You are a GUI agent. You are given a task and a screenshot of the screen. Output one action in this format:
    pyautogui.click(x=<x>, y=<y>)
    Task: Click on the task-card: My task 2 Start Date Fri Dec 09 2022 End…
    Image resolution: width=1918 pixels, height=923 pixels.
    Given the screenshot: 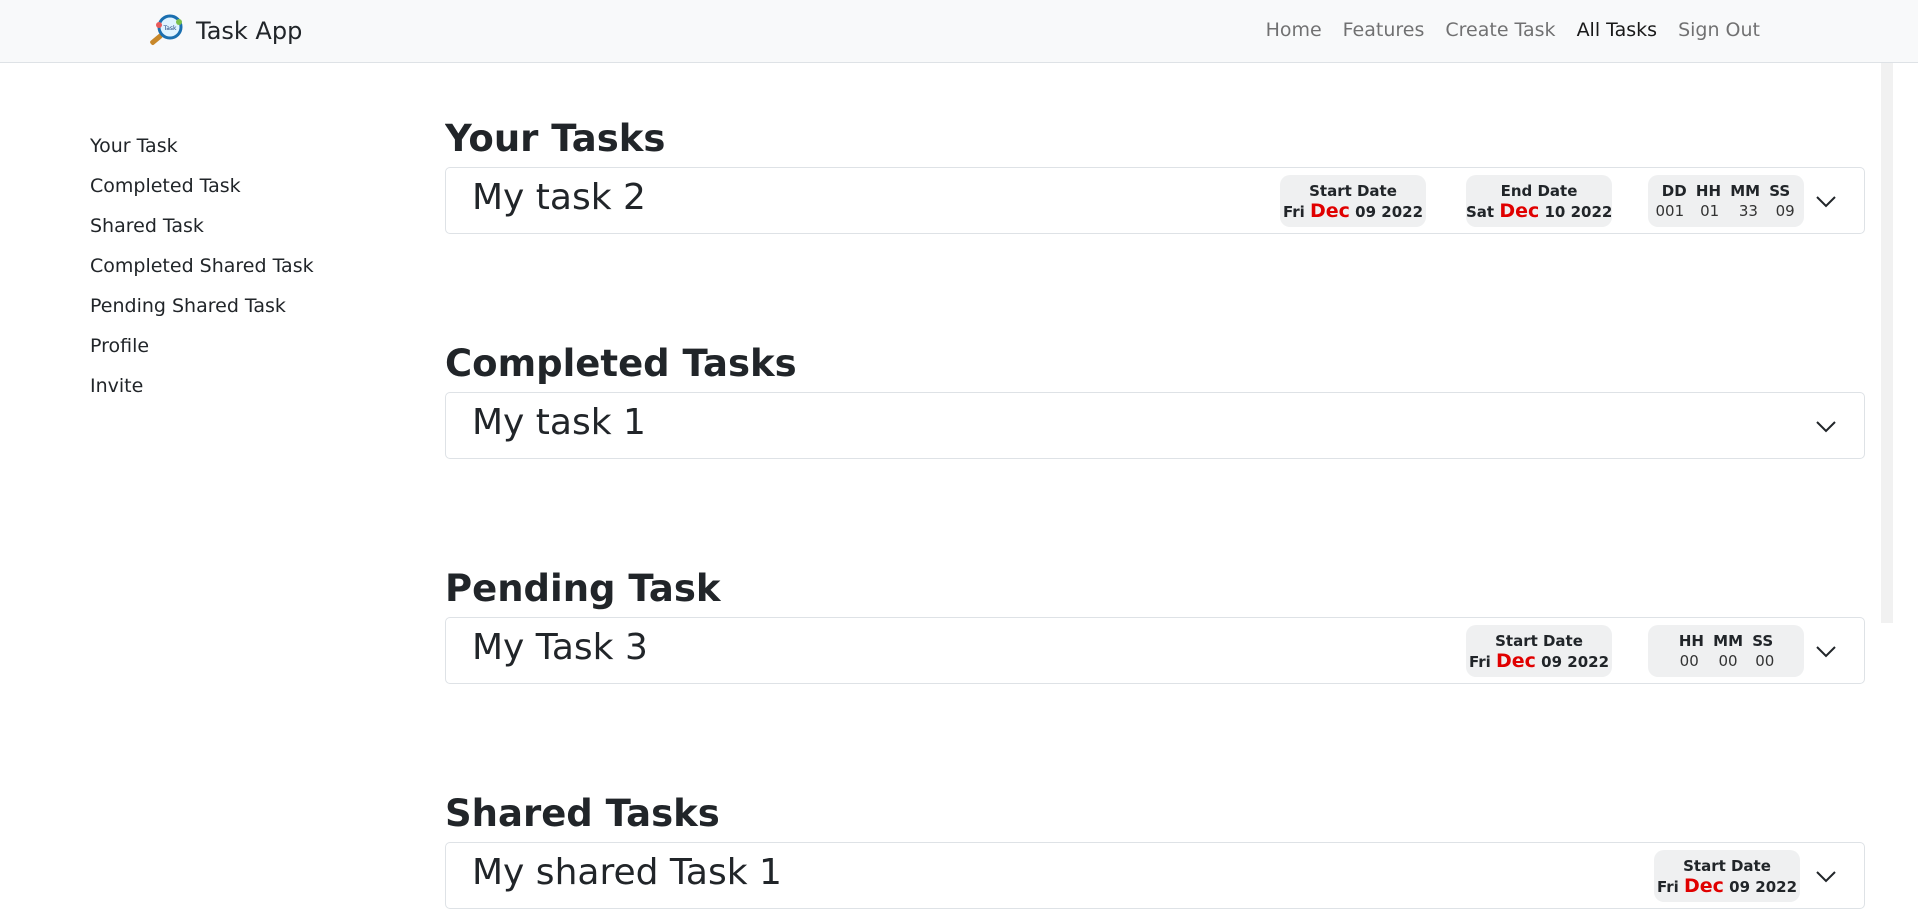 What is the action you would take?
    pyautogui.click(x=1155, y=200)
    